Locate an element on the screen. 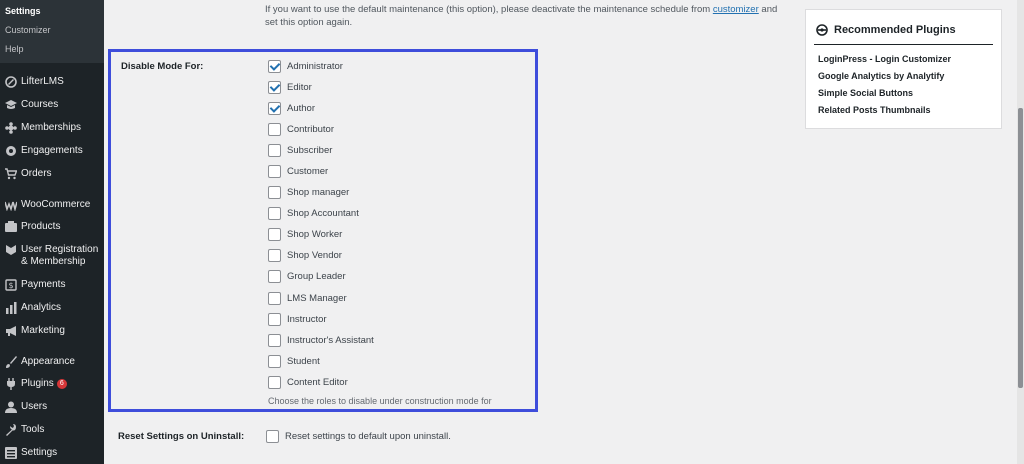  user-registration-icon is located at coordinates (11, 250).